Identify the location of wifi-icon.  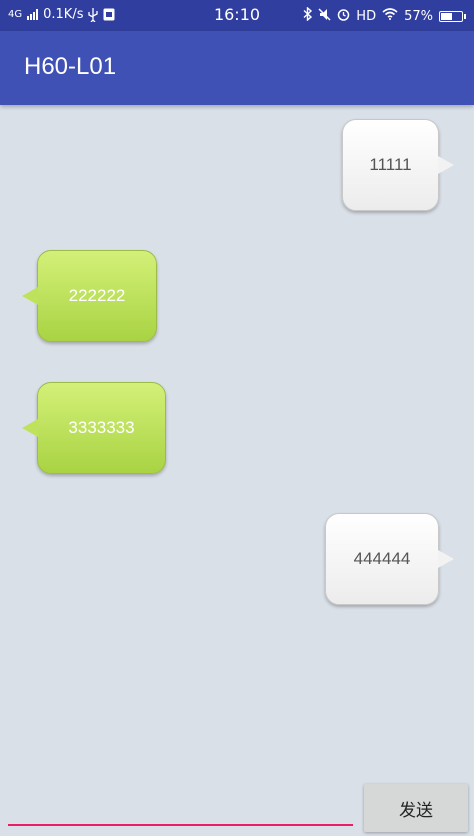
(390, 16).